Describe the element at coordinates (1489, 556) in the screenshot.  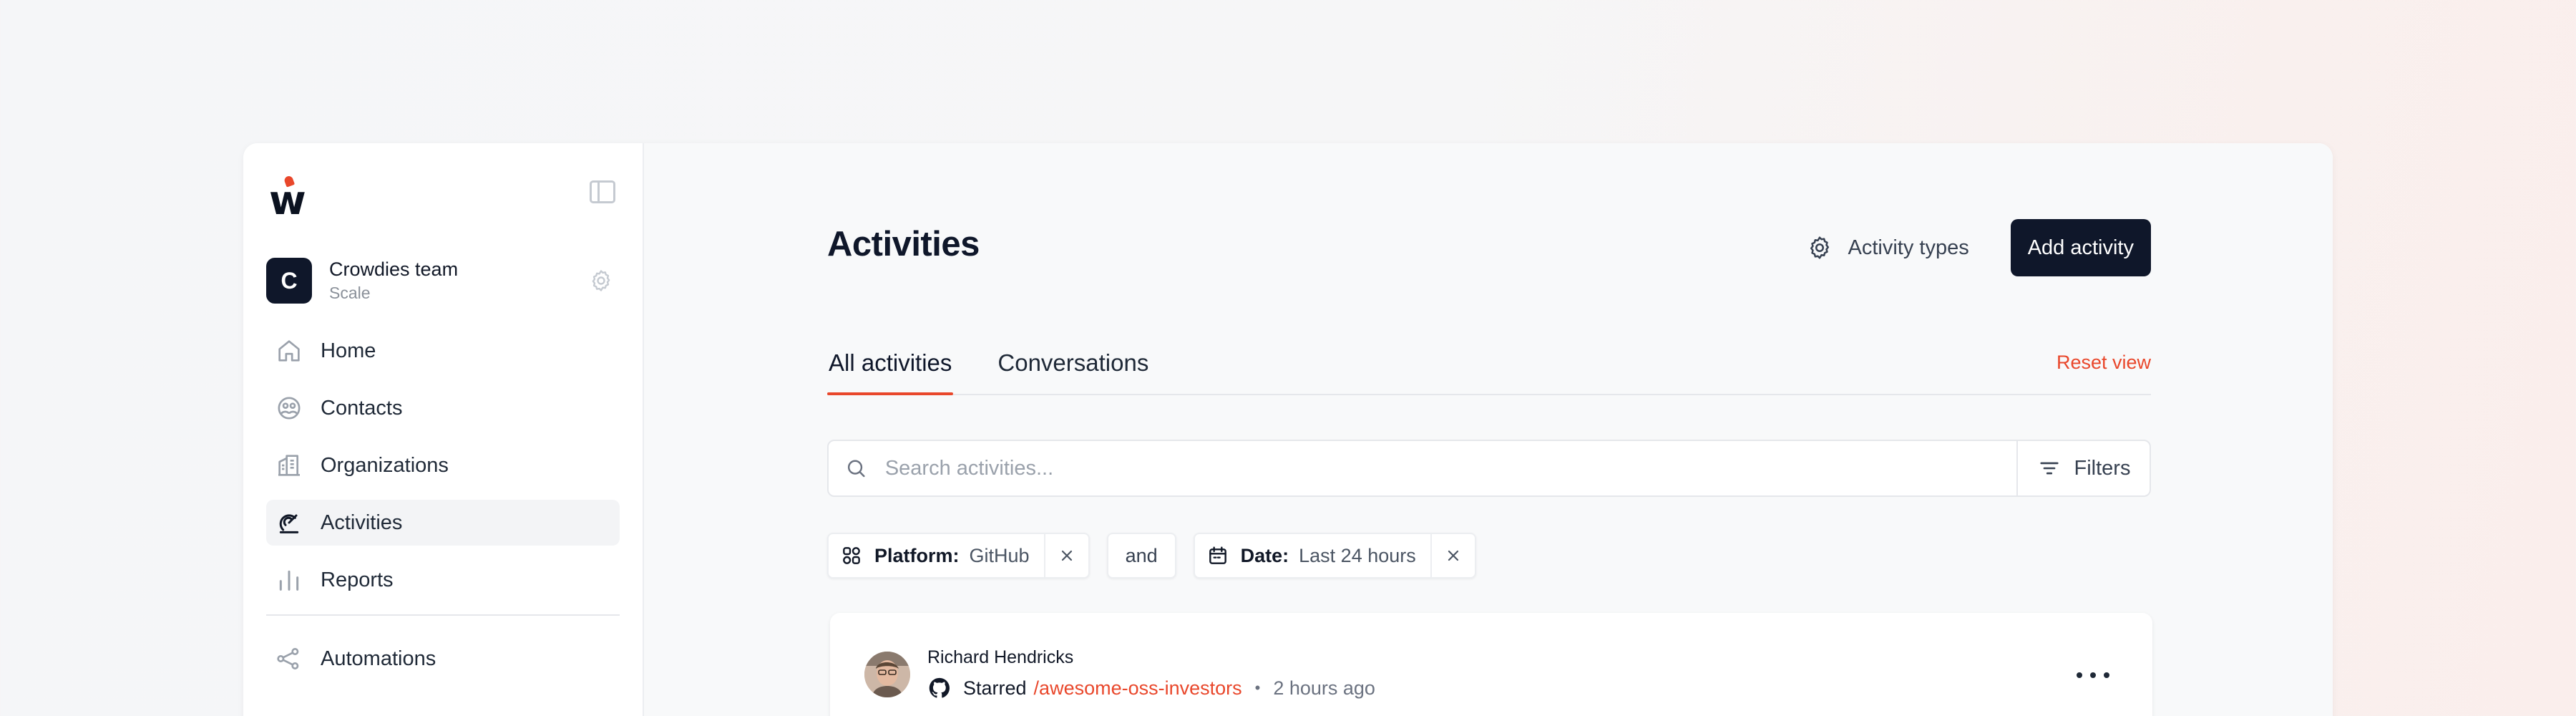
I see `filter-chips: Platform: GitHub and Date: Last 24 hours` at that location.